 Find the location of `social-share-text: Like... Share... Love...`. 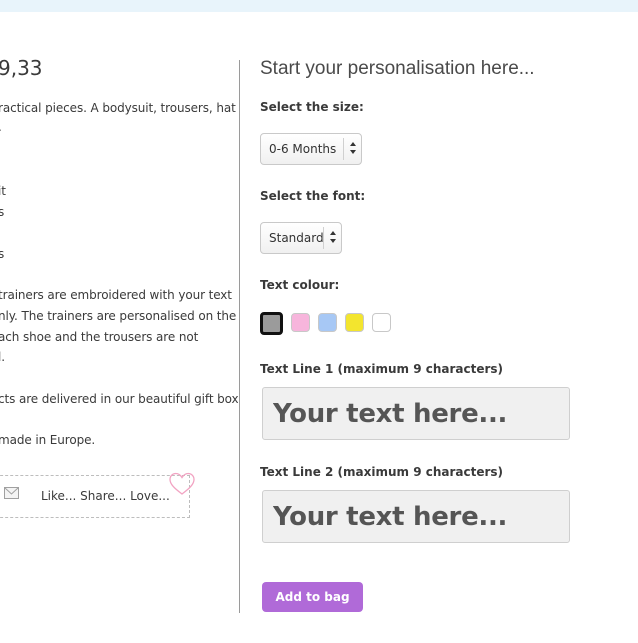

social-share-text: Like... Share... Love... is located at coordinates (105, 496).